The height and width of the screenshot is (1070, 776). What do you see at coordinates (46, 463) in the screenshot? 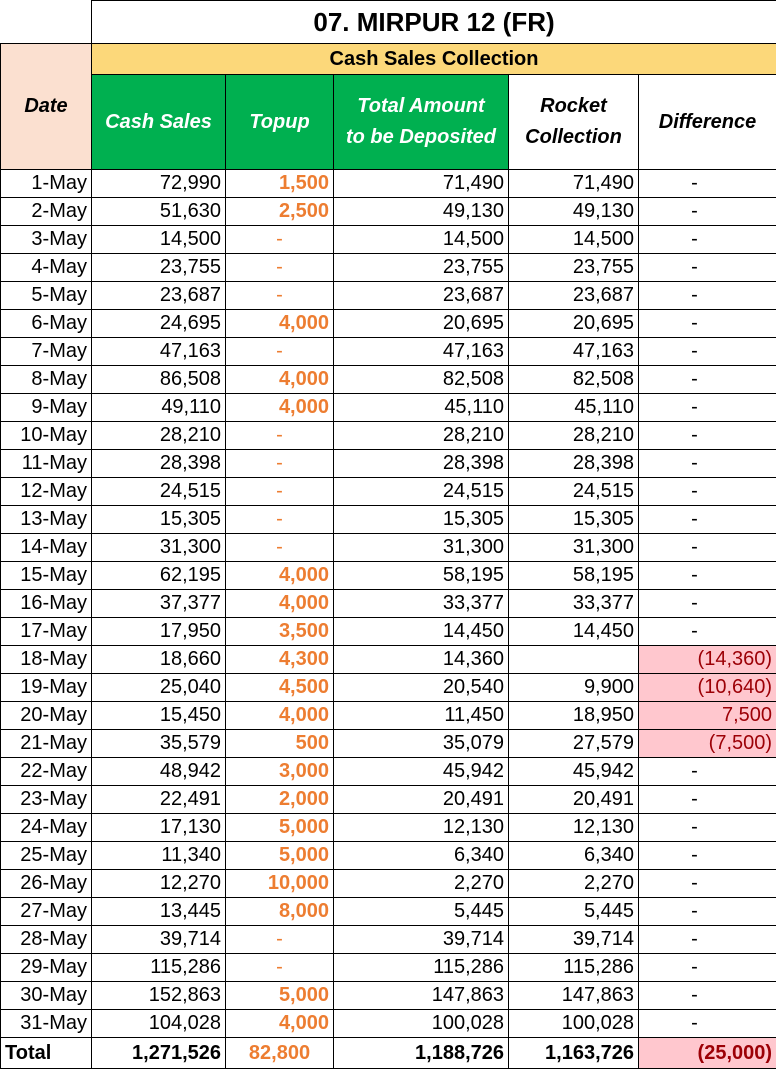
I see `date-cell: 11-May` at bounding box center [46, 463].